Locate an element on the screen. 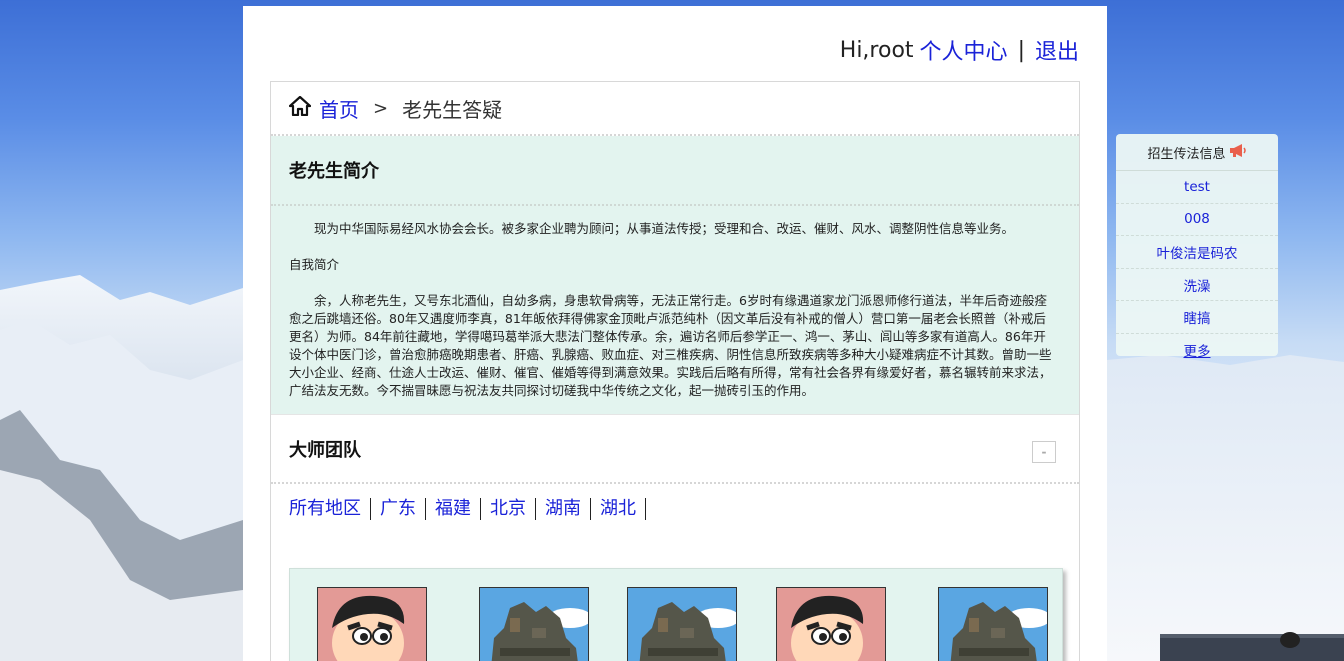 Image resolution: width=1344 pixels, height=661 pixels. profile-link: 个人中心 is located at coordinates (964, 50).